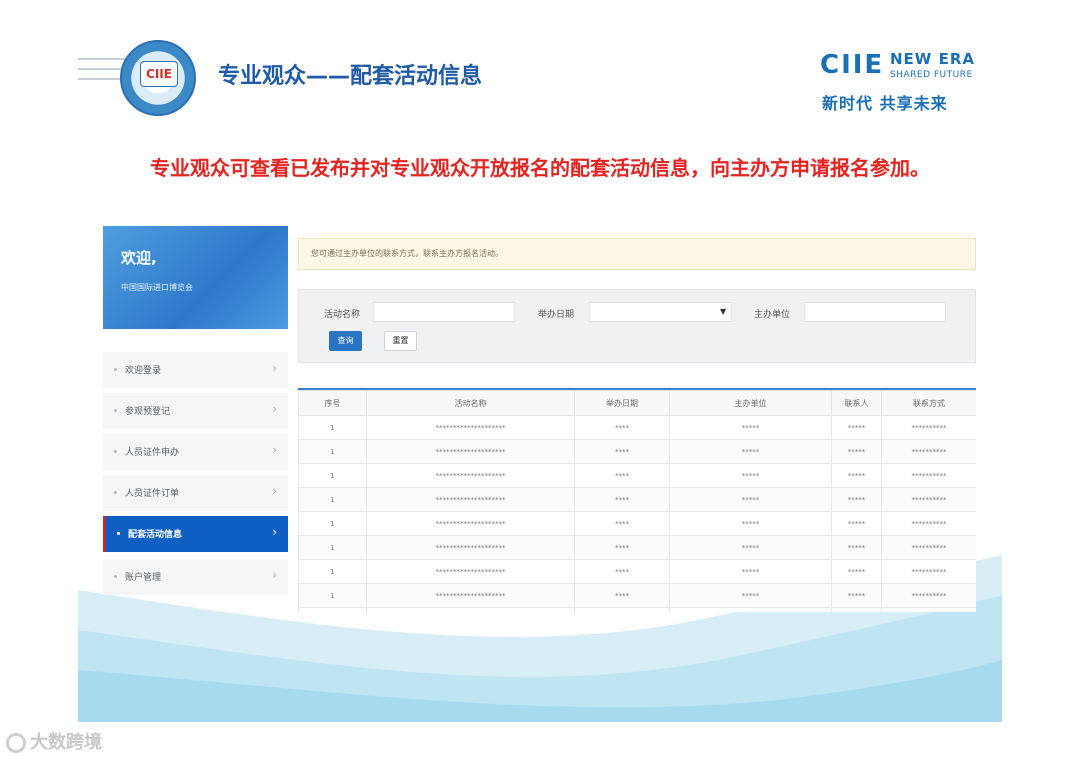  I want to click on table-header-row: 序号 活动名称 举办日期 主办单位 联系人 联系方式, so click(637, 403).